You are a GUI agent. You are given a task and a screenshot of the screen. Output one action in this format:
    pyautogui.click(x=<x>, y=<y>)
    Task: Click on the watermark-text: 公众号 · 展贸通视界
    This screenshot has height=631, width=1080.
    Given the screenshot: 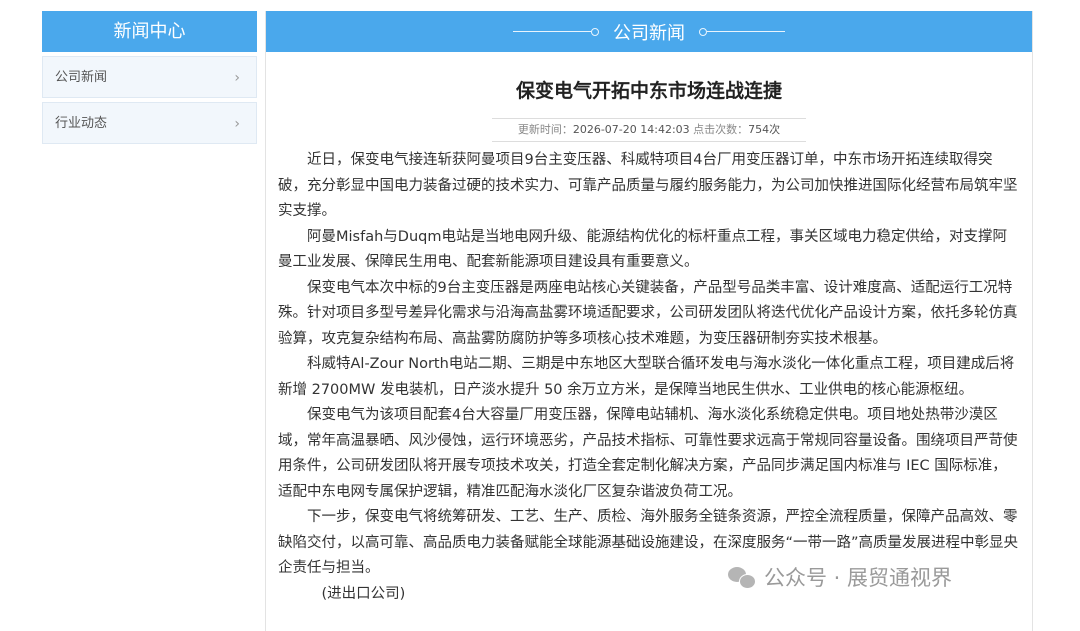 What is the action you would take?
    pyautogui.click(x=858, y=578)
    